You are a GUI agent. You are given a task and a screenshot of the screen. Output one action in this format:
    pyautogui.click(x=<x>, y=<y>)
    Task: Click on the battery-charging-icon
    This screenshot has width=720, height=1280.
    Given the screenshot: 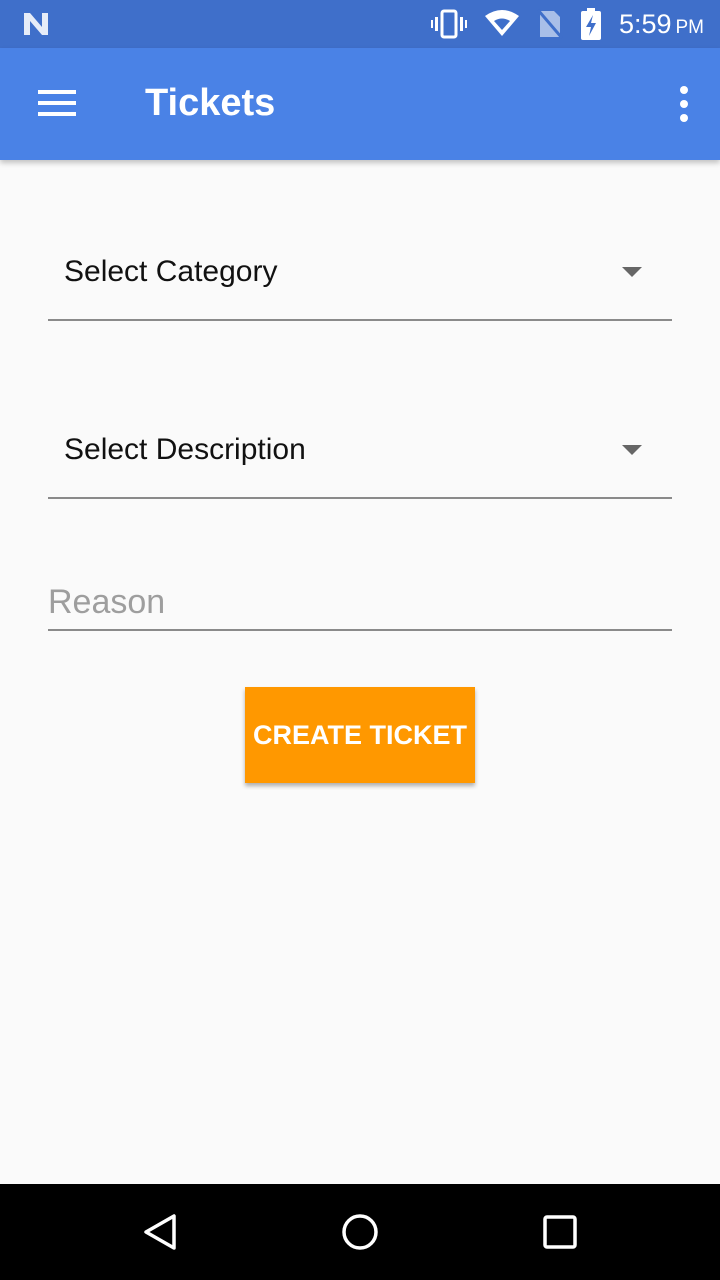 What is the action you would take?
    pyautogui.click(x=590, y=24)
    